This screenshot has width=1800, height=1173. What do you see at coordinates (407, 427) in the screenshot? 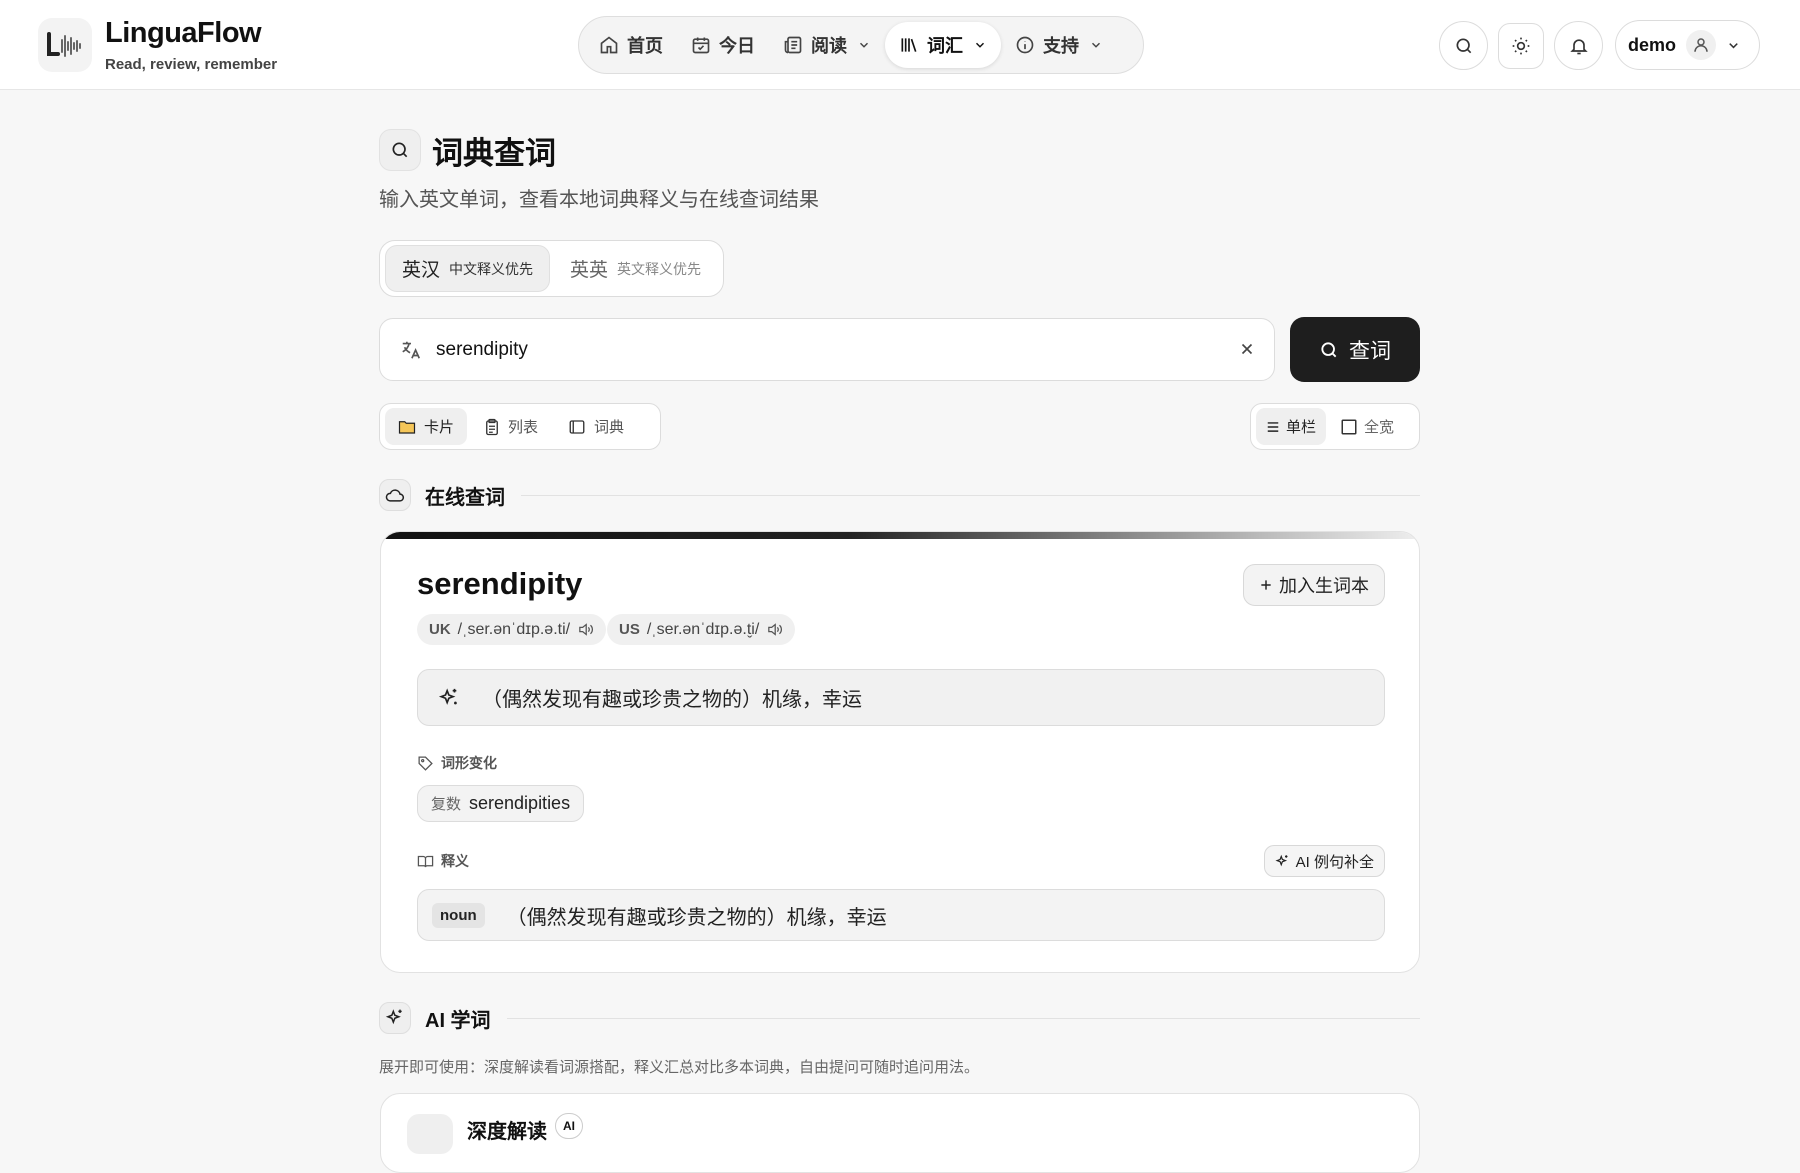
I see `folder-icon` at bounding box center [407, 427].